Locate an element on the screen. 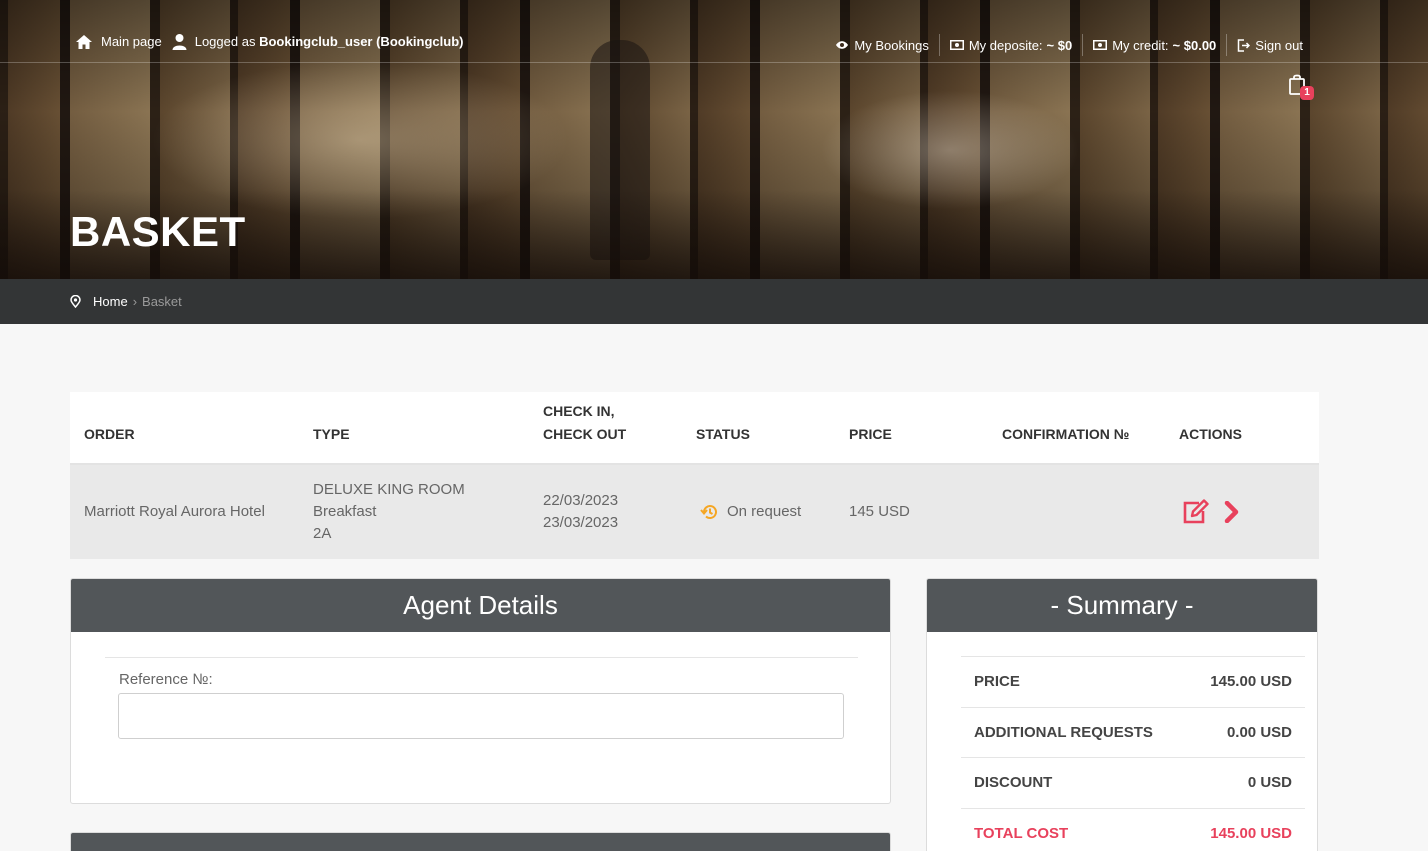  summary-row-discount: DISCOUNT 0 USD is located at coordinates (1133, 782).